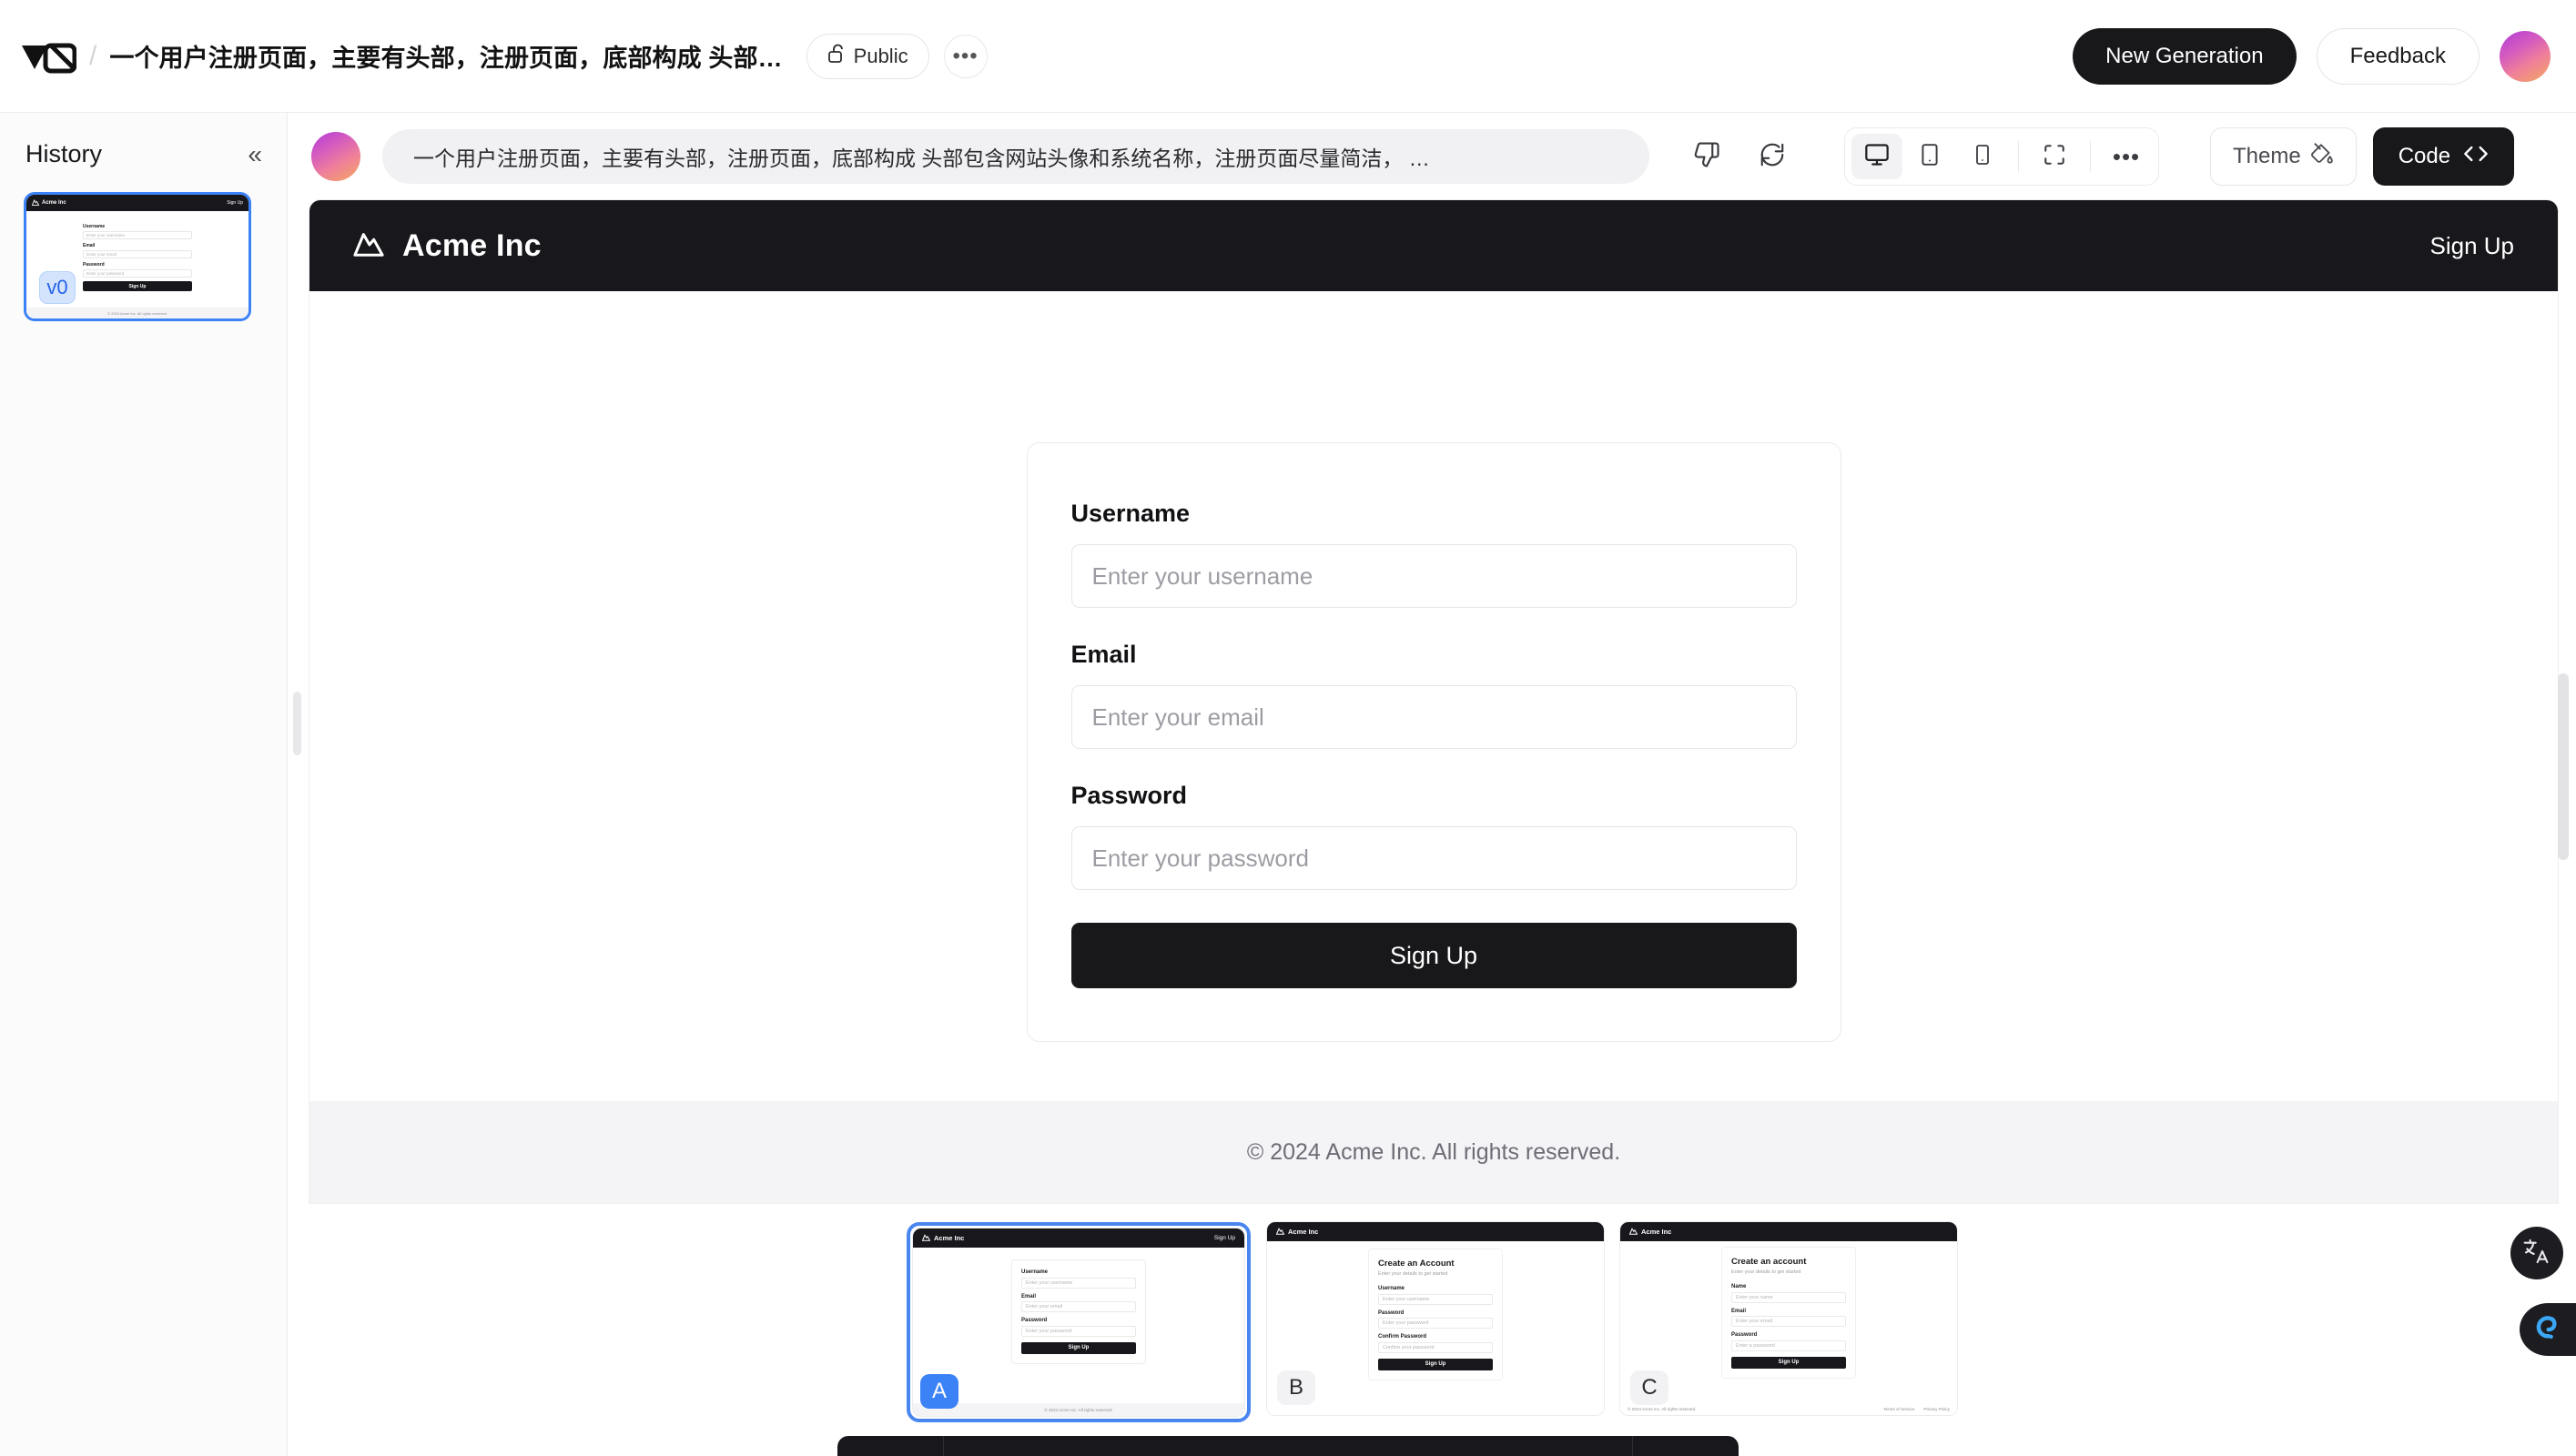 Image resolution: width=2576 pixels, height=1456 pixels. What do you see at coordinates (1433, 717) in the screenshot?
I see `email-input: Enter your email` at bounding box center [1433, 717].